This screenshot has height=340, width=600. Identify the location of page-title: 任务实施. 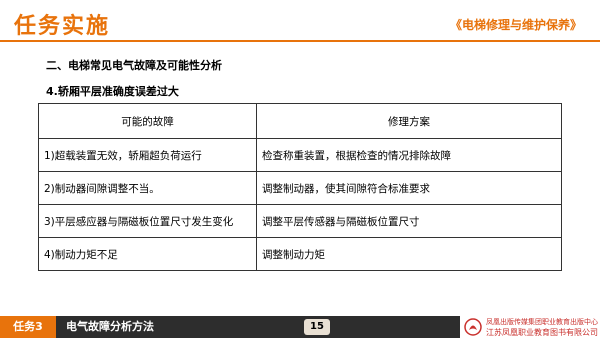
(62, 26).